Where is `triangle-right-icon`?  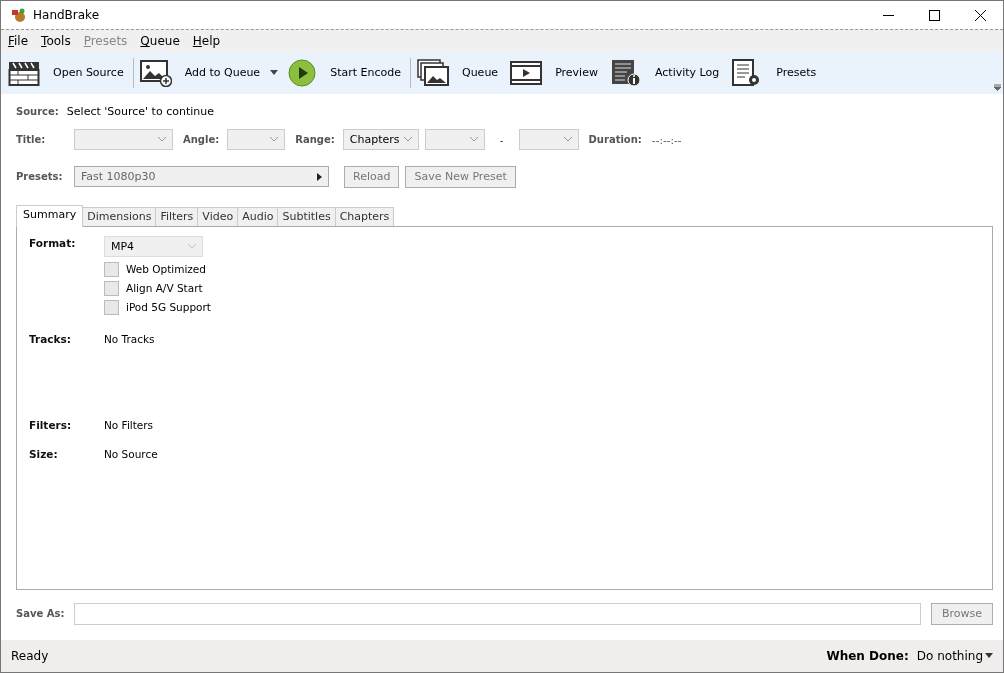
triangle-right-icon is located at coordinates (319, 176).